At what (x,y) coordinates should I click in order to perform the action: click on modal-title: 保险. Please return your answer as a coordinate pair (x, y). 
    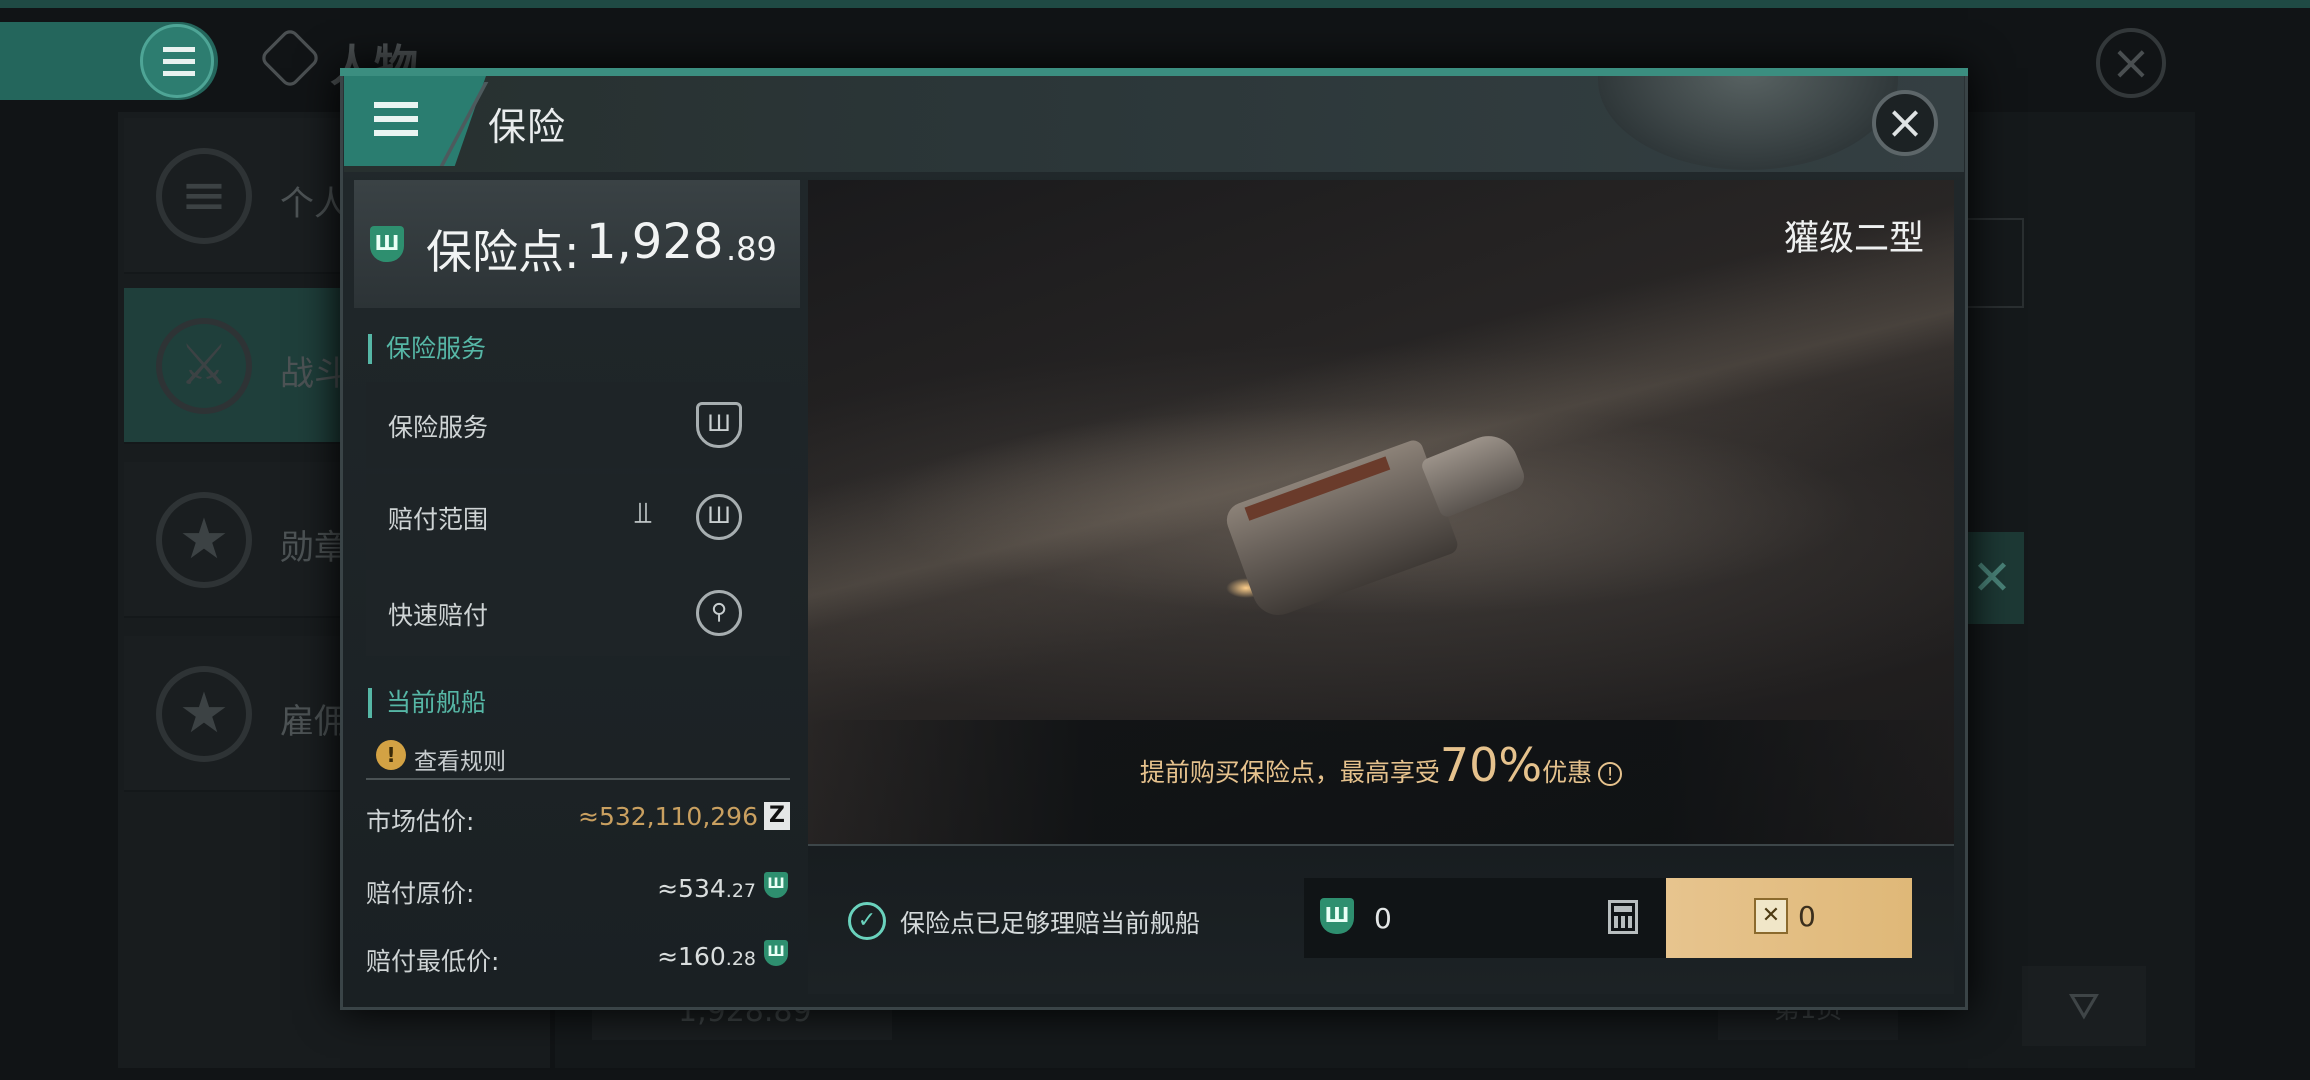
    Looking at the image, I should click on (527, 127).